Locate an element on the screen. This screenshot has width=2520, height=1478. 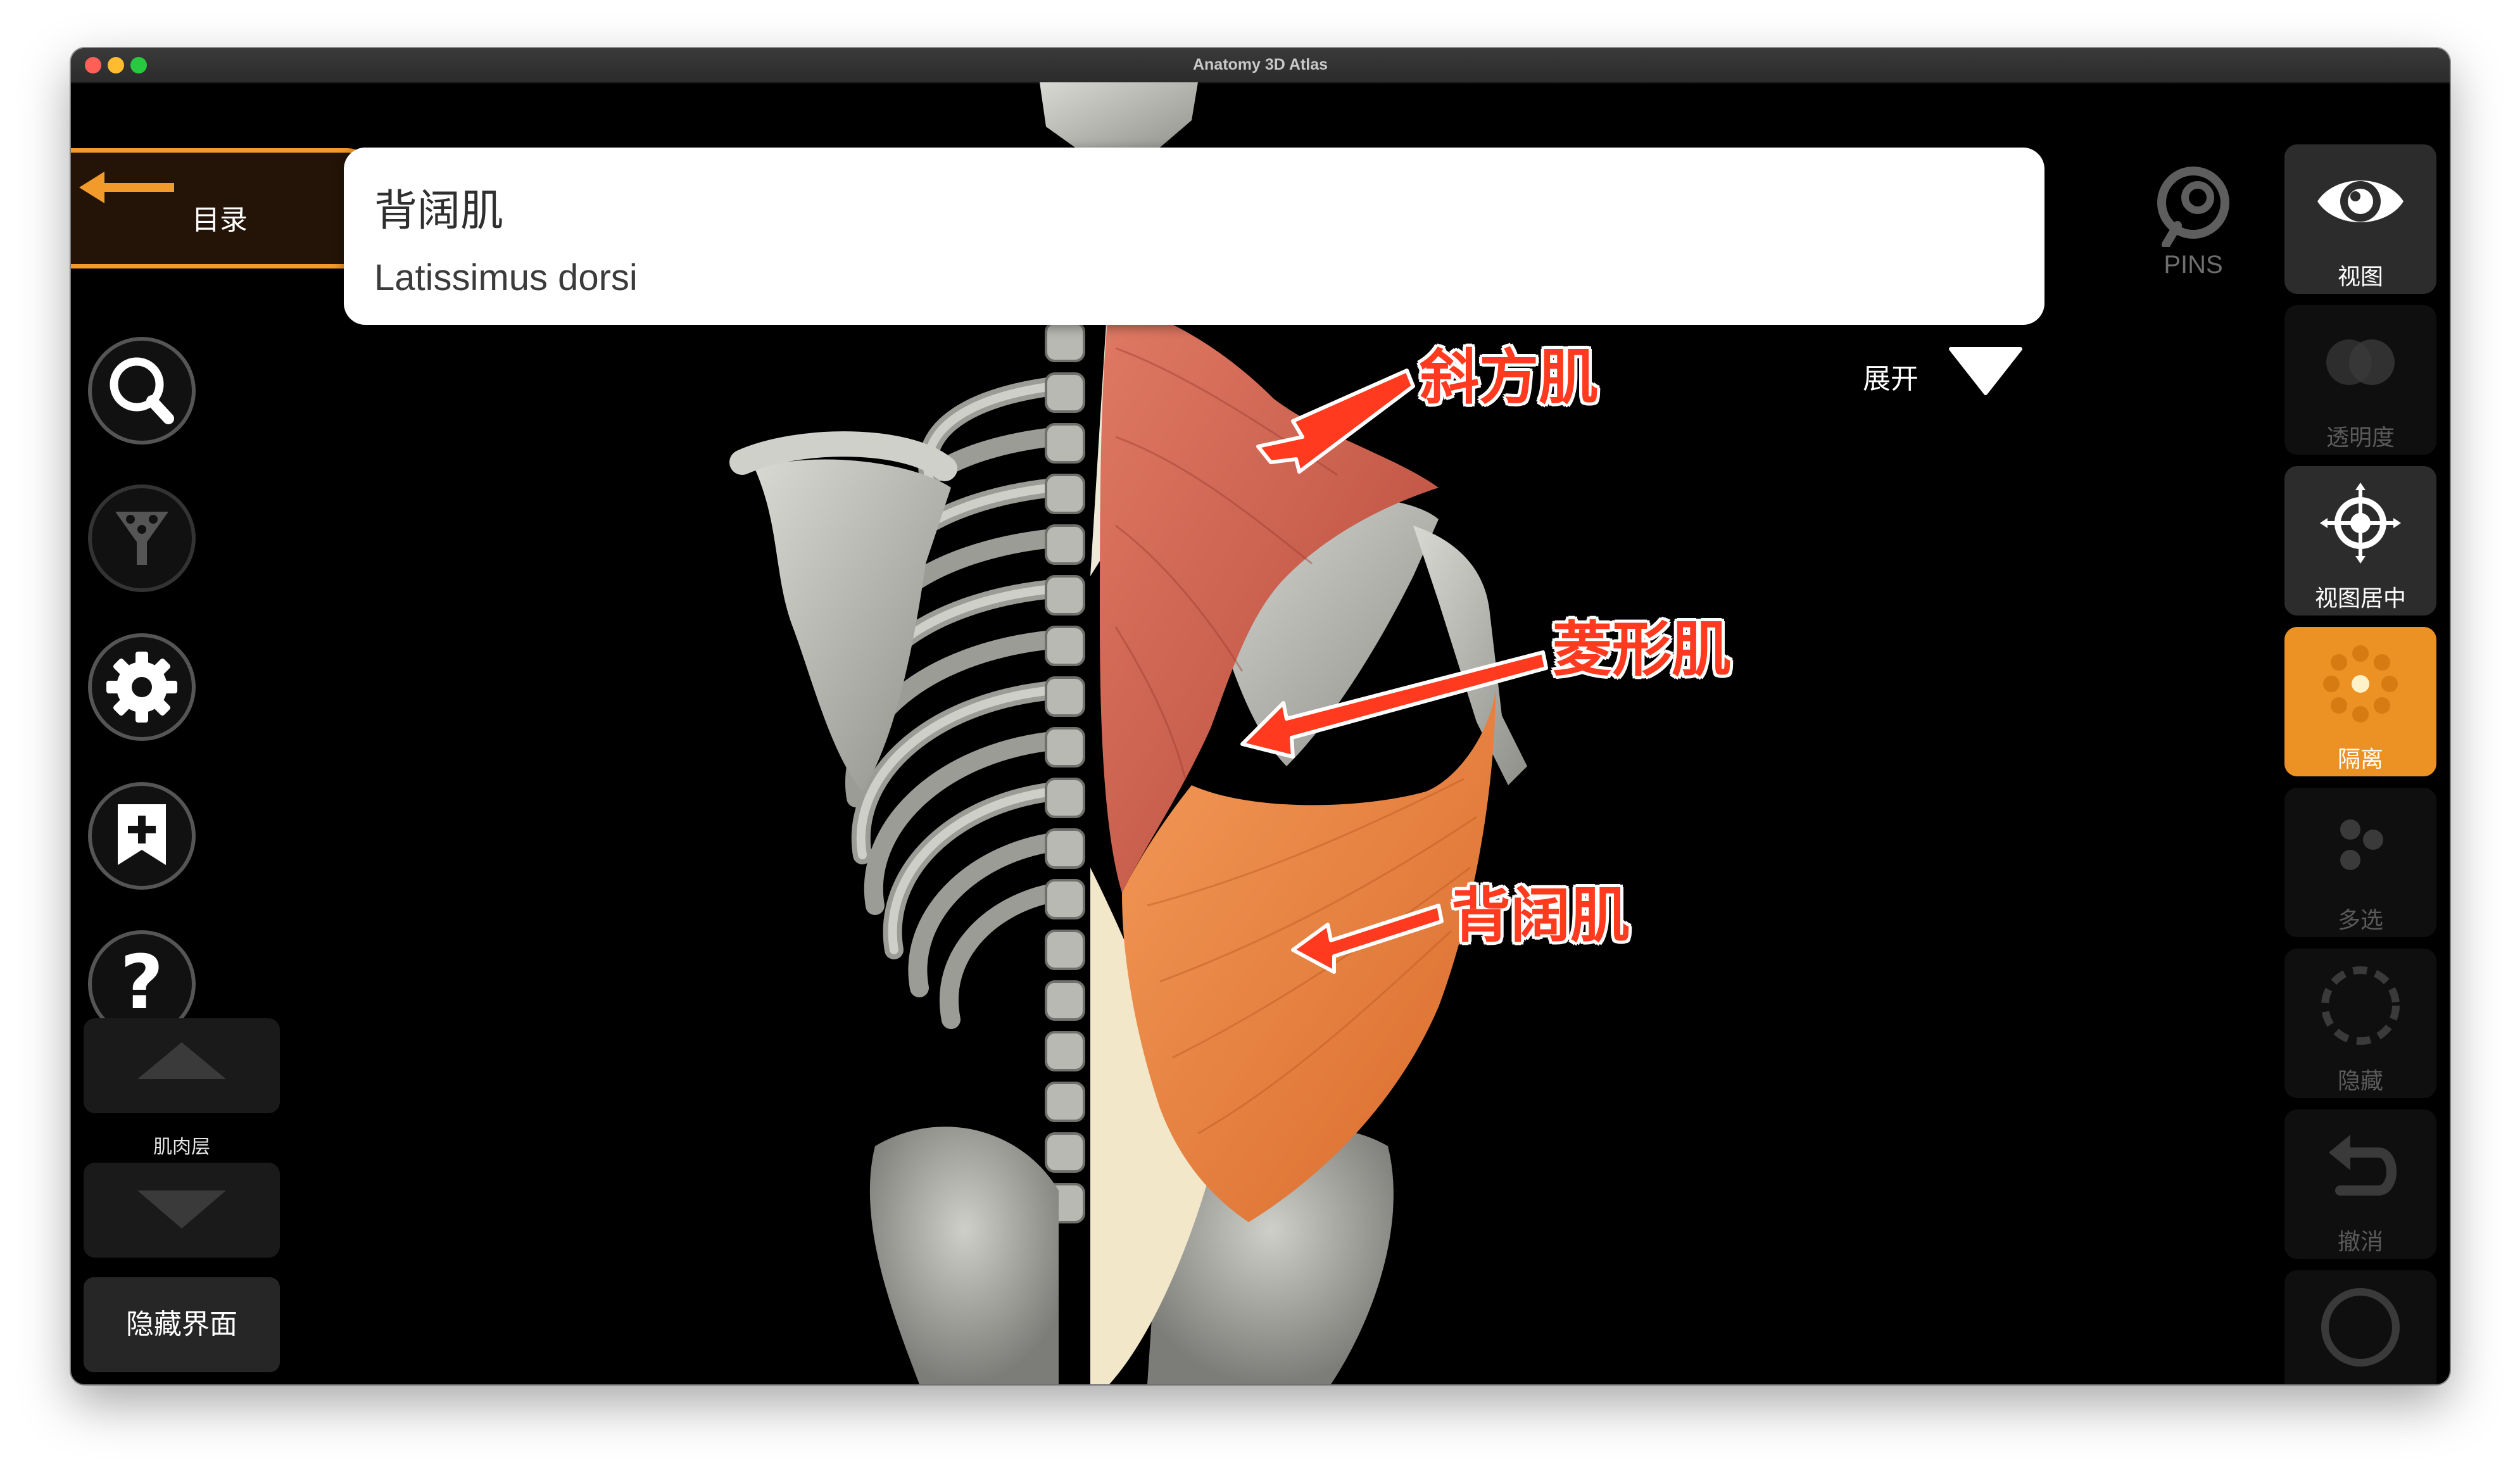
search-button is located at coordinates (142, 391).